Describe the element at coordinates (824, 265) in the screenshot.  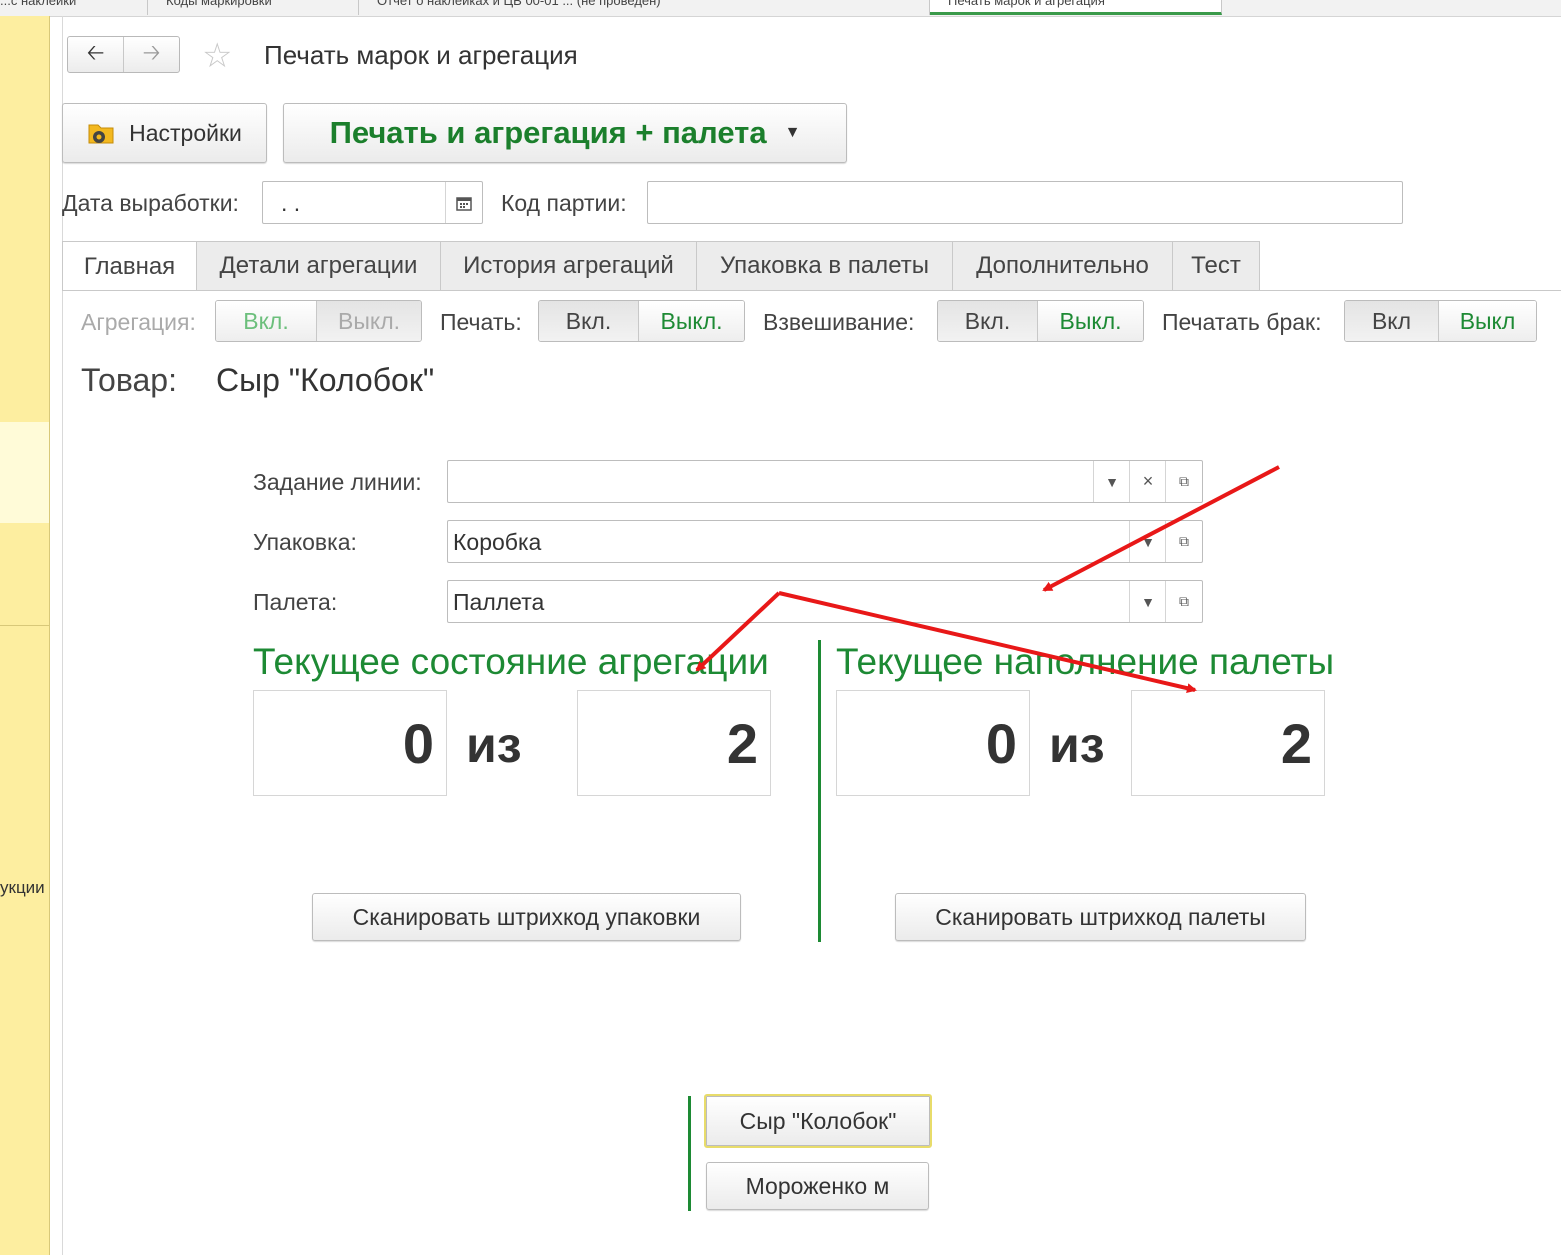
I see `tab-pallet-packing: Упаковка в палеты` at that location.